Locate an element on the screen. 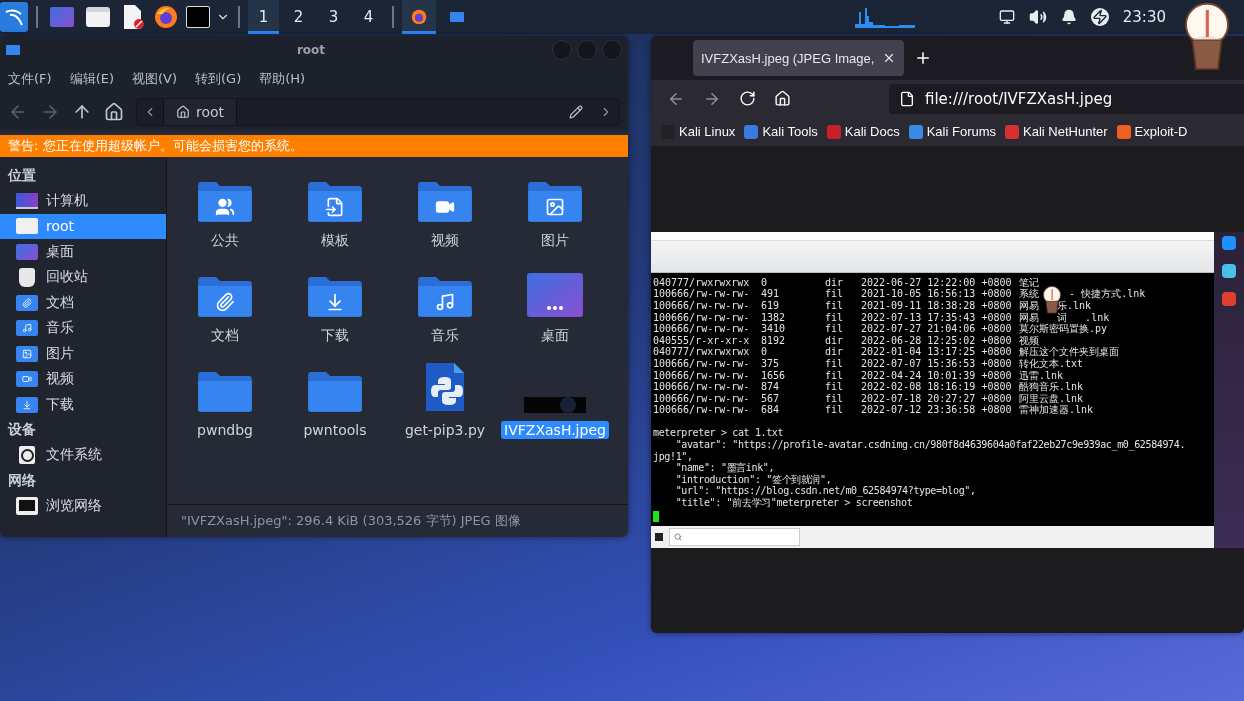  terminal-cell-text: 2022-04-24 10:01:39 +0800 is located at coordinates (937, 375).